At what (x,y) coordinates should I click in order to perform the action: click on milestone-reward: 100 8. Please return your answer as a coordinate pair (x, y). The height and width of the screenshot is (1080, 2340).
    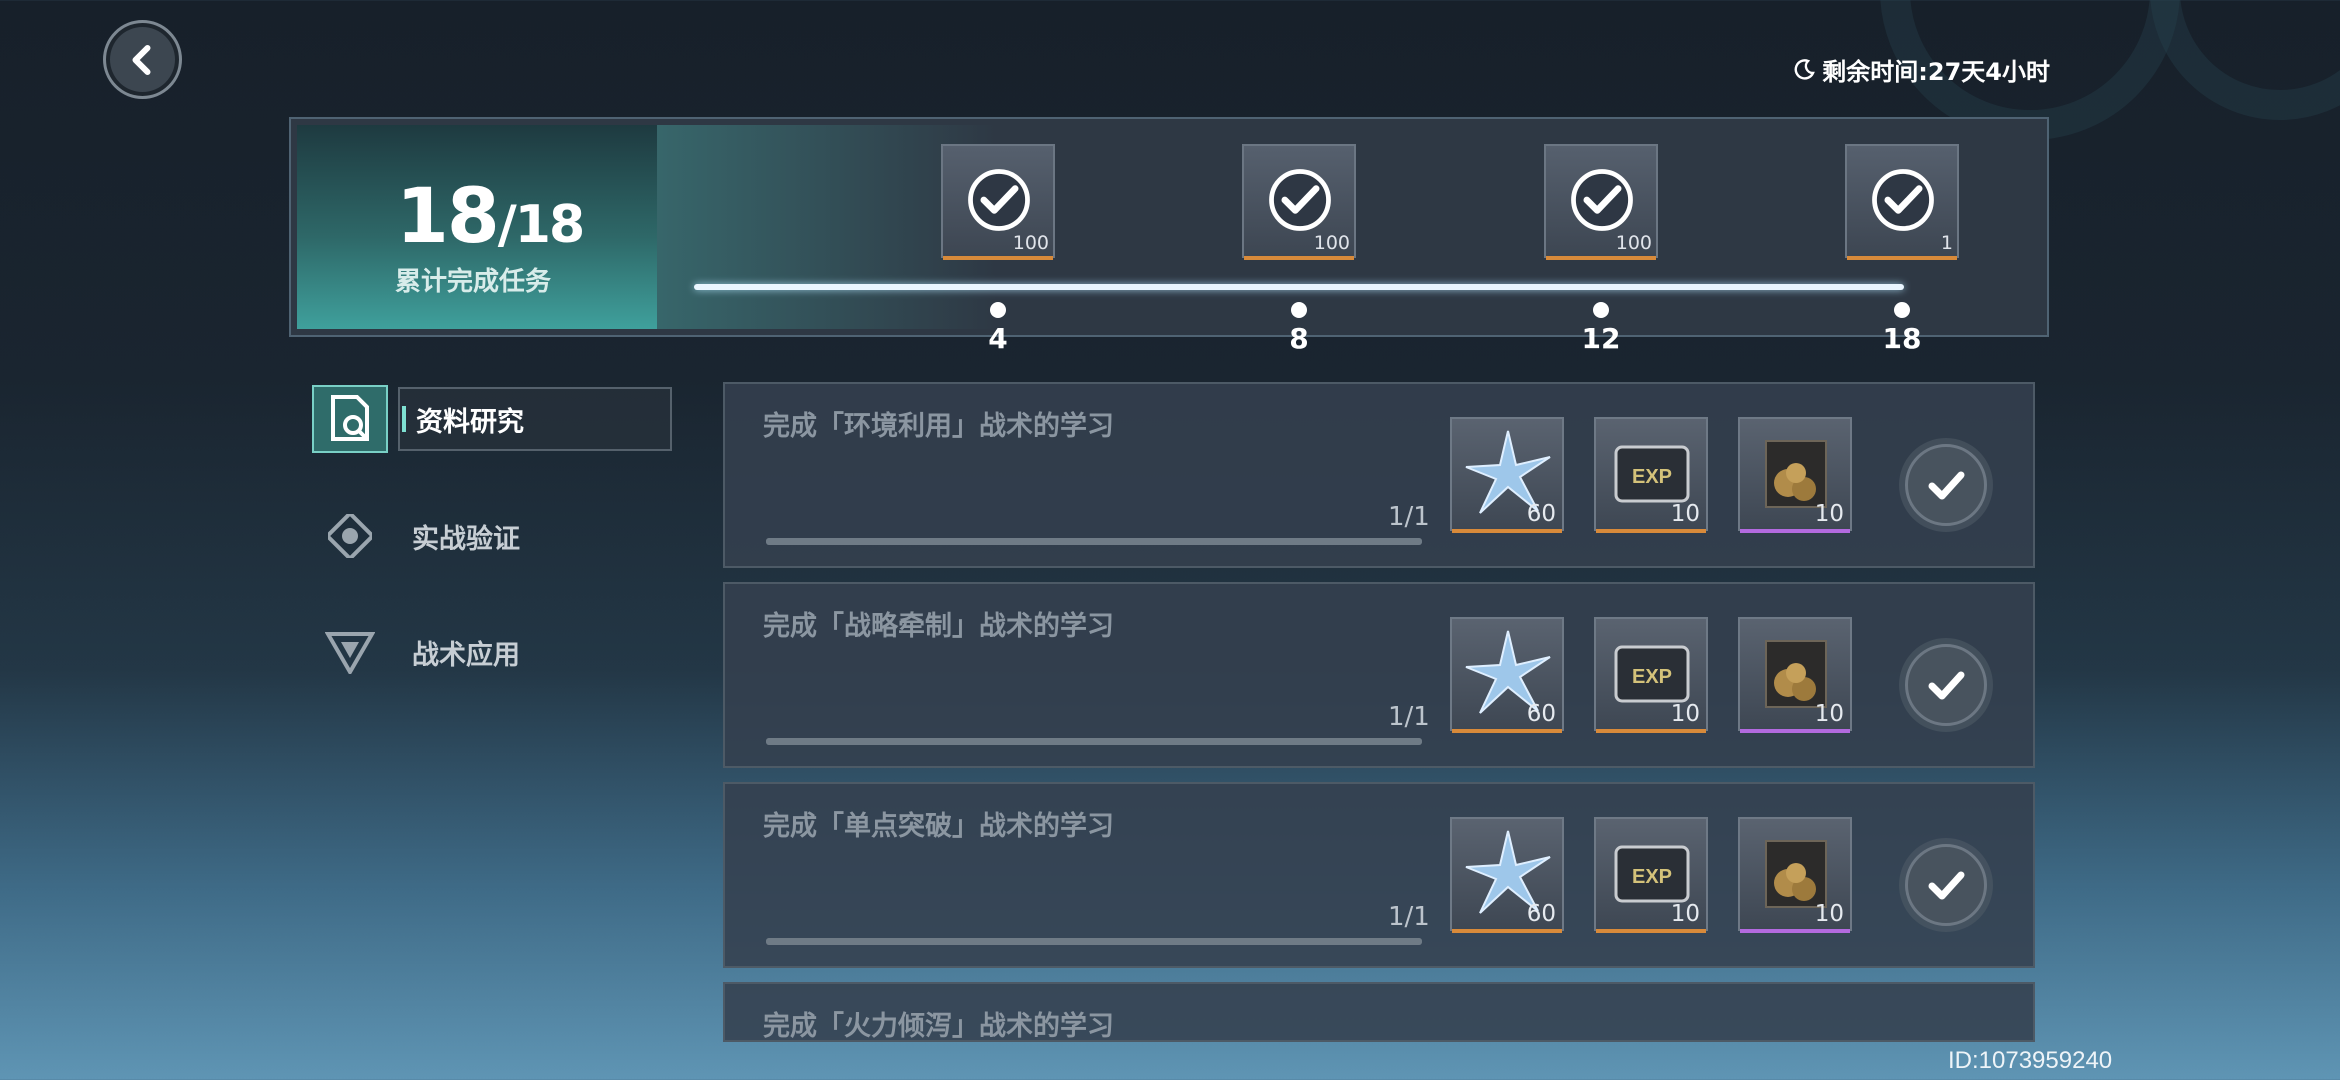
    Looking at the image, I should click on (1299, 249).